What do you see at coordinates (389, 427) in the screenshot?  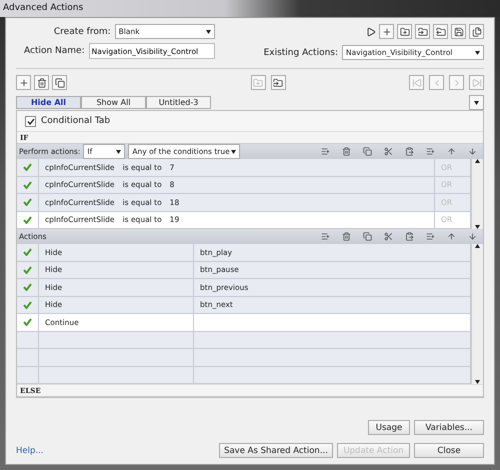 I see `dialog-button: Usage` at bounding box center [389, 427].